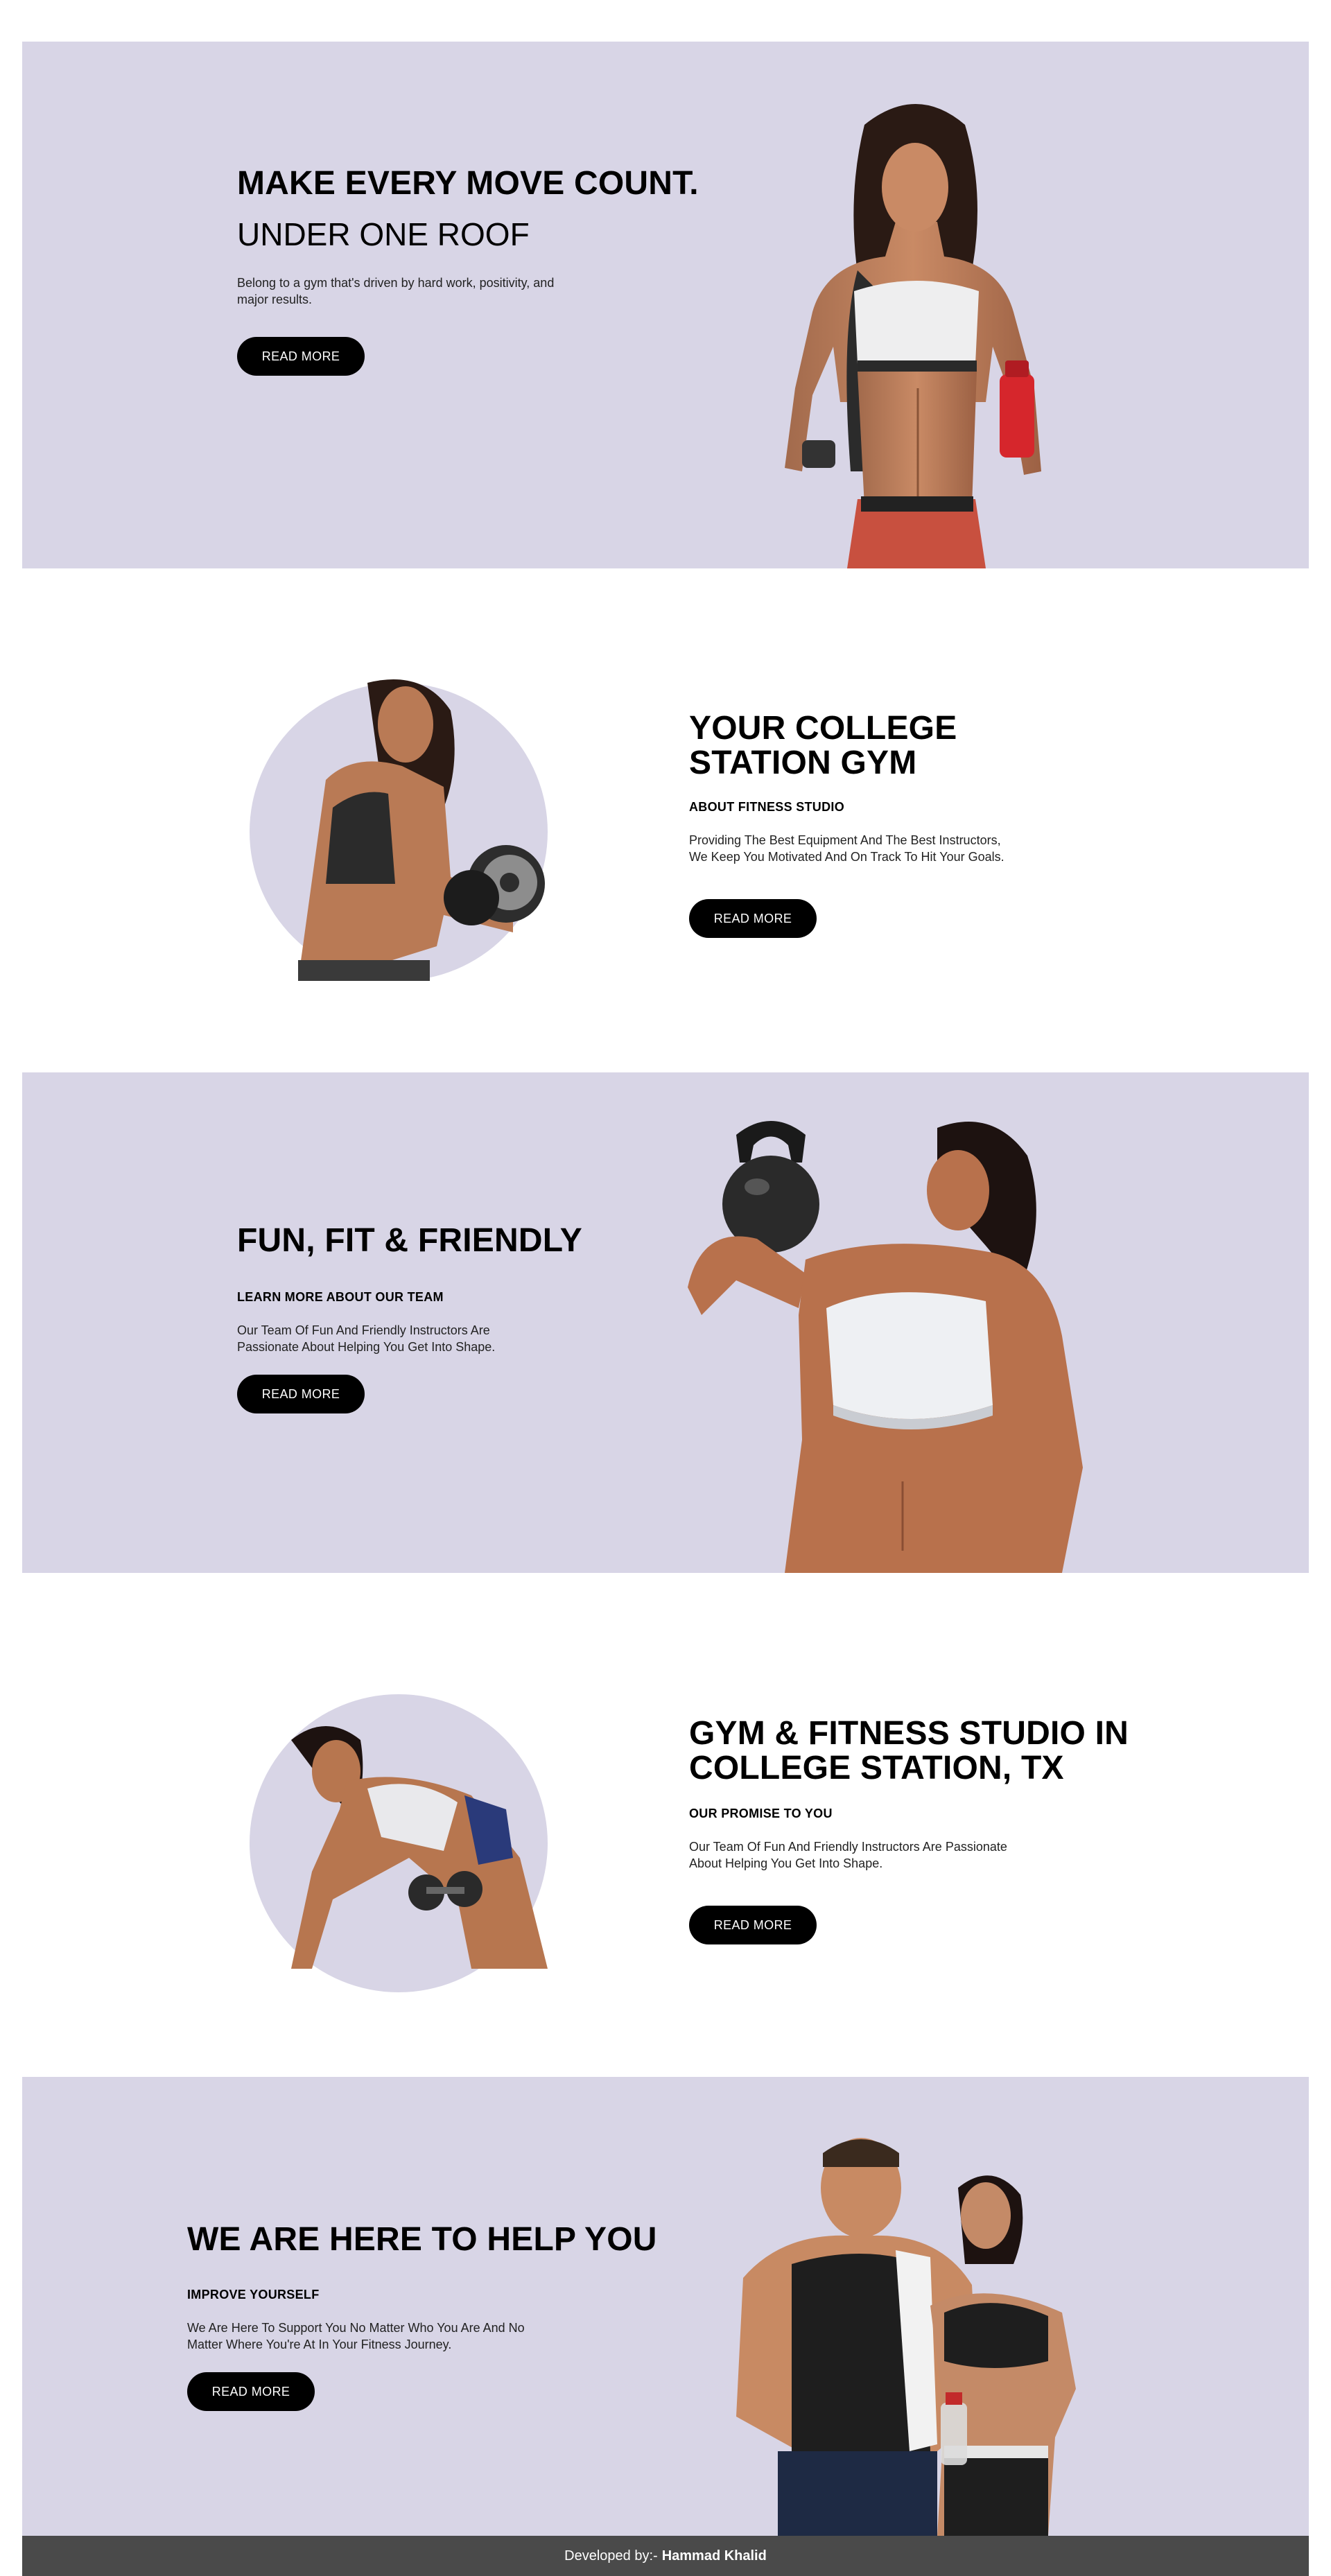  What do you see at coordinates (767, 807) in the screenshot?
I see `about-kicker: ABOUT FITNESS STUDIO` at bounding box center [767, 807].